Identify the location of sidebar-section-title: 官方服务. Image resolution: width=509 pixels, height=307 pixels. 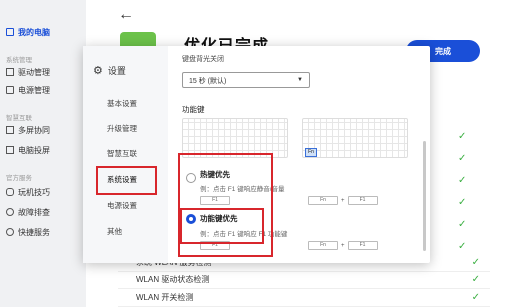
(19, 178).